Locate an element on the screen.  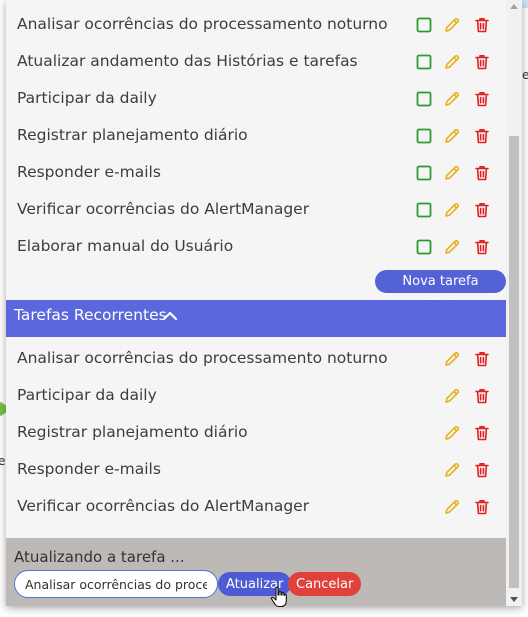
cancel-button: Cancelar is located at coordinates (325, 584).